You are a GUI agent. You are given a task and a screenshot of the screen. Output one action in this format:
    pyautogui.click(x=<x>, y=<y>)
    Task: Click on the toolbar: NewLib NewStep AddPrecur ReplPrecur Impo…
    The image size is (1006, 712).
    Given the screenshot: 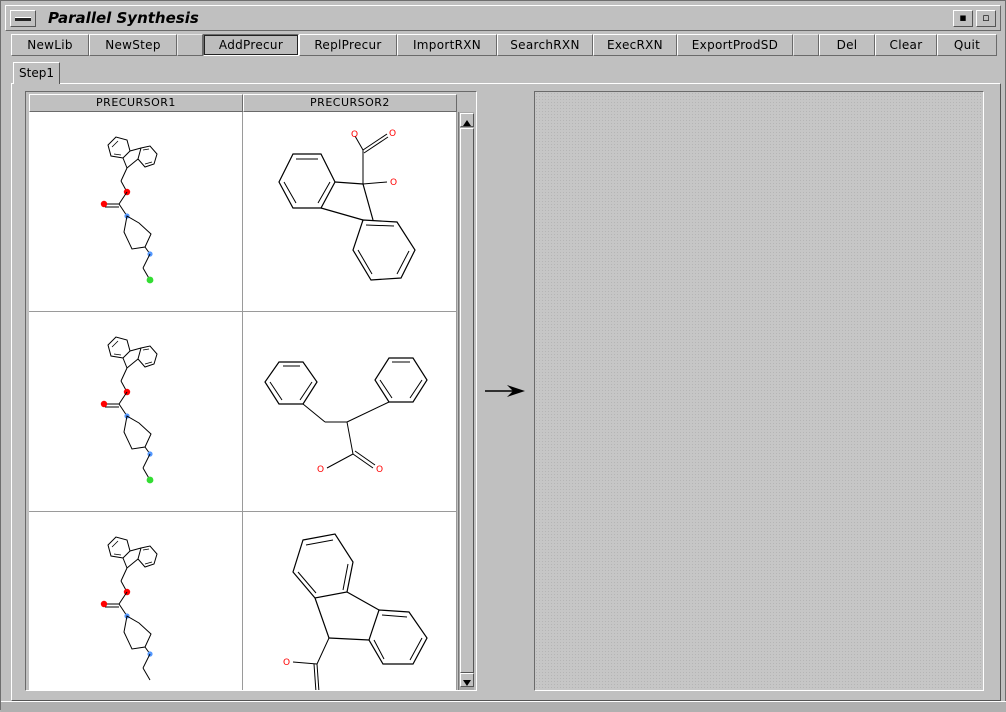 What is the action you would take?
    pyautogui.click(x=504, y=46)
    